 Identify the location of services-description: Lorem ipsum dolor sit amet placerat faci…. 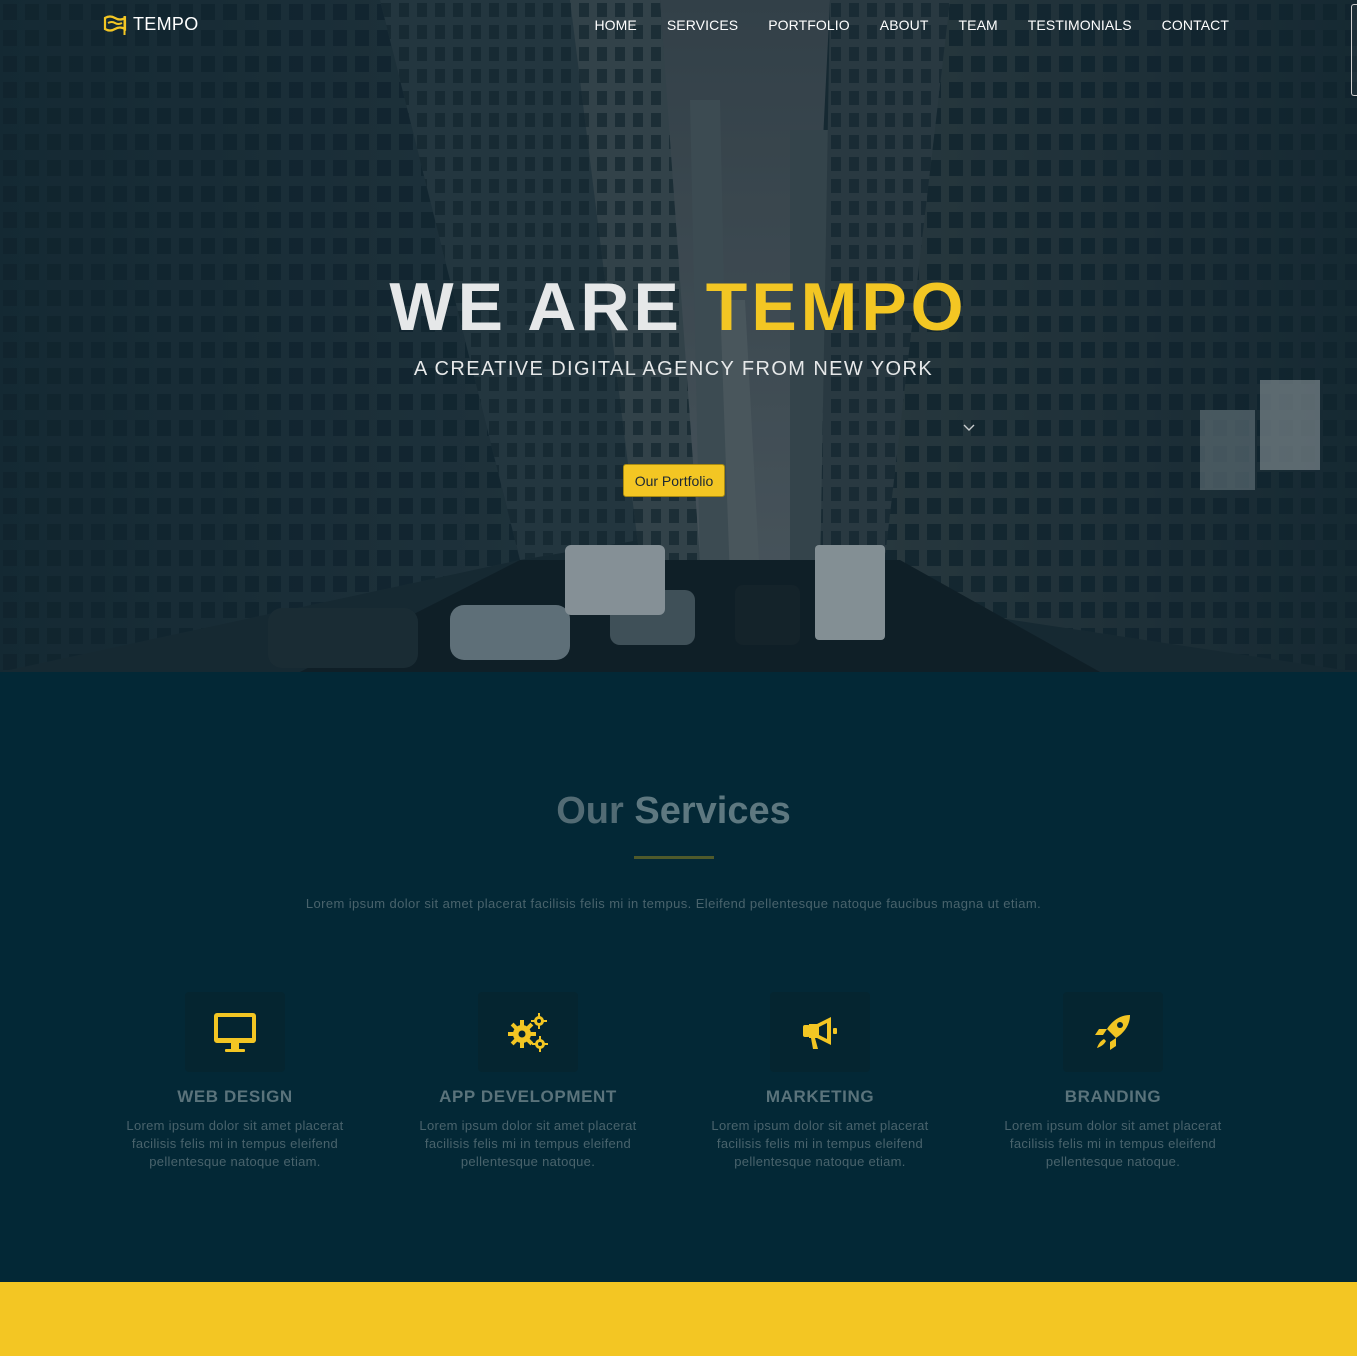
(673, 903).